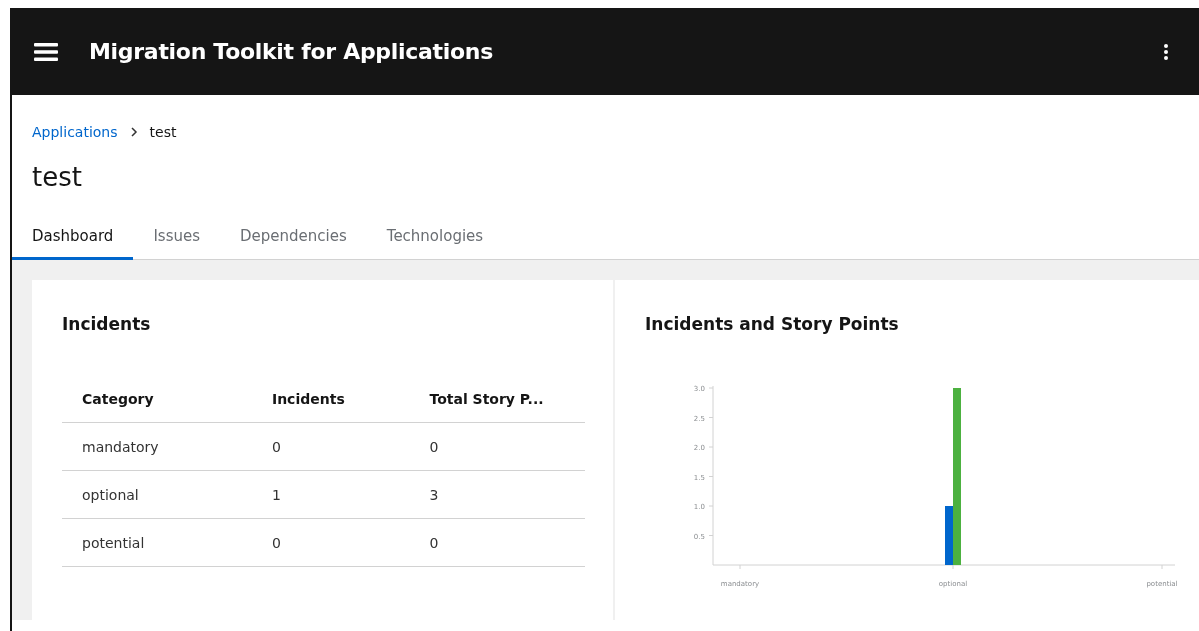  Describe the element at coordinates (157, 446) in the screenshot. I see `table-cell: mandatory` at that location.